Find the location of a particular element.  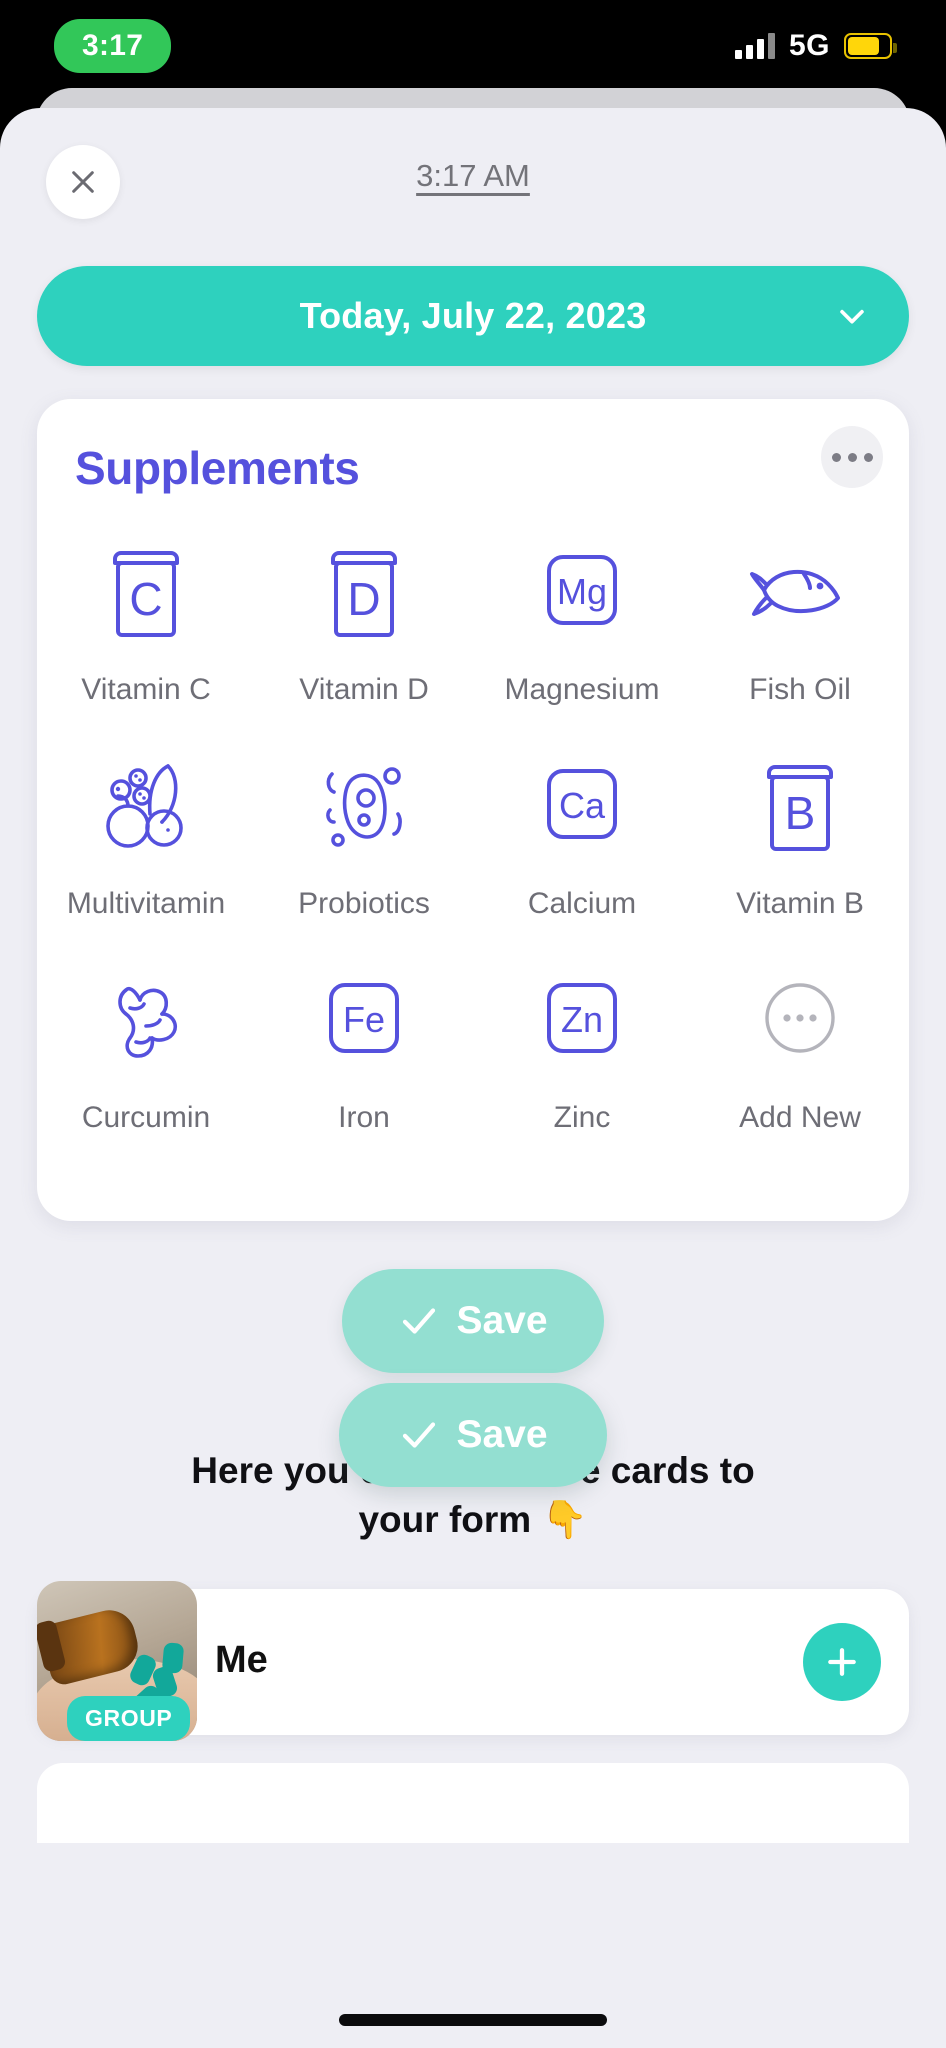

supplement-label: Multivitamin is located at coordinates (146, 903).